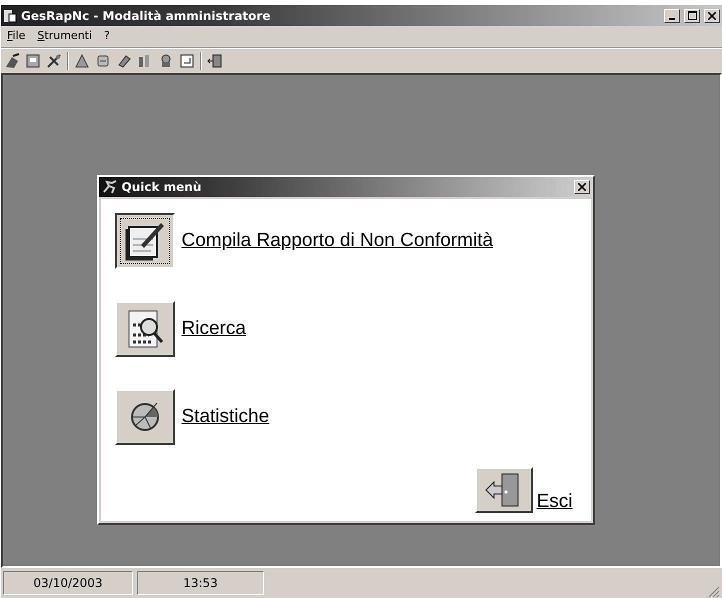 This screenshot has height=598, width=722. What do you see at coordinates (144, 241) in the screenshot?
I see `menu-icon-button` at bounding box center [144, 241].